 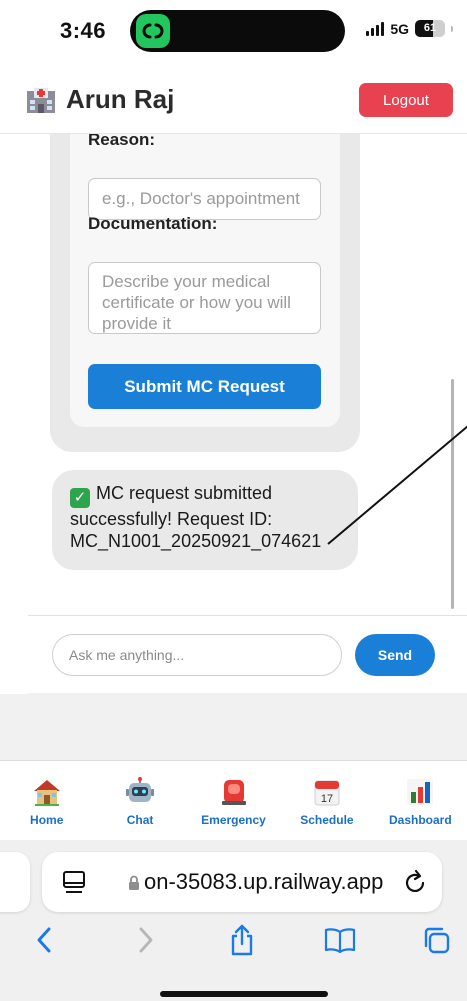 What do you see at coordinates (406, 100) in the screenshot?
I see `logout-button: Logout` at bounding box center [406, 100].